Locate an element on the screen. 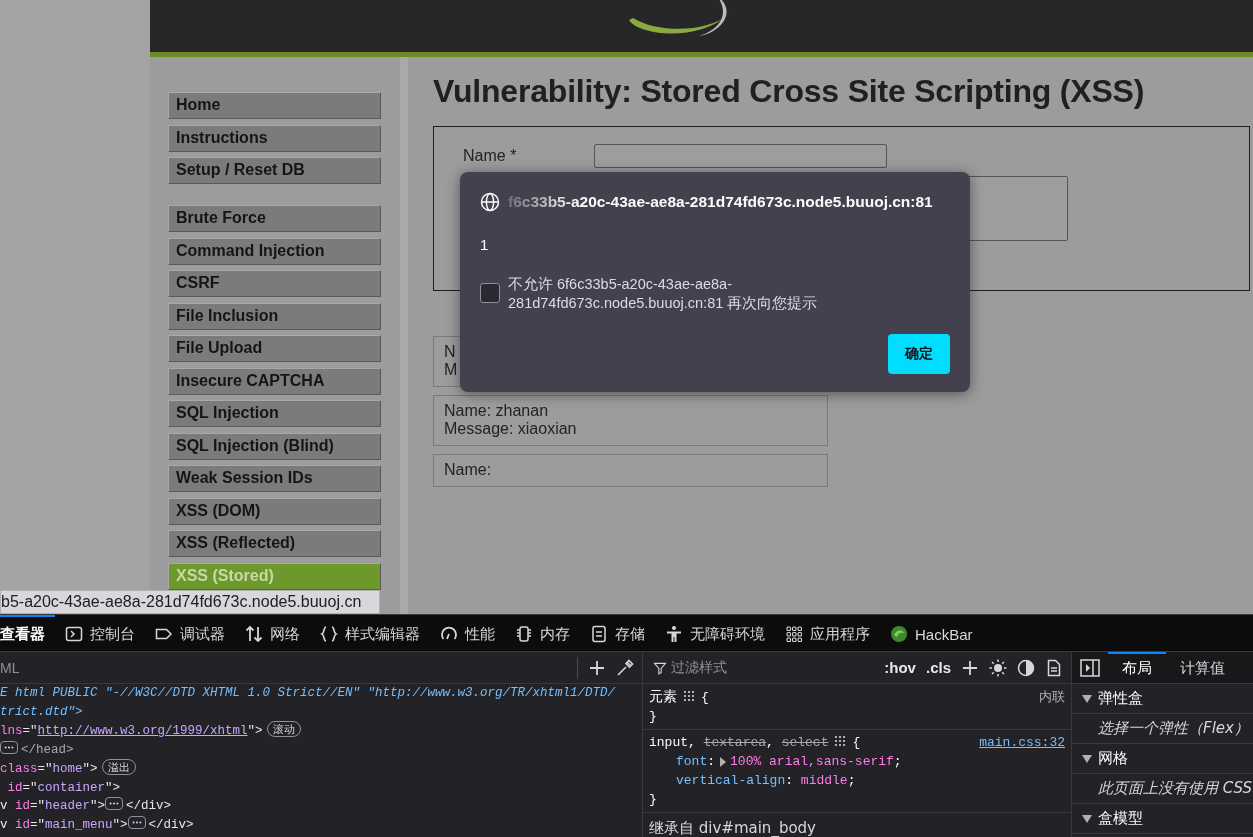 The width and height of the screenshot is (1253, 837). attribute-value: container is located at coordinates (71, 787).